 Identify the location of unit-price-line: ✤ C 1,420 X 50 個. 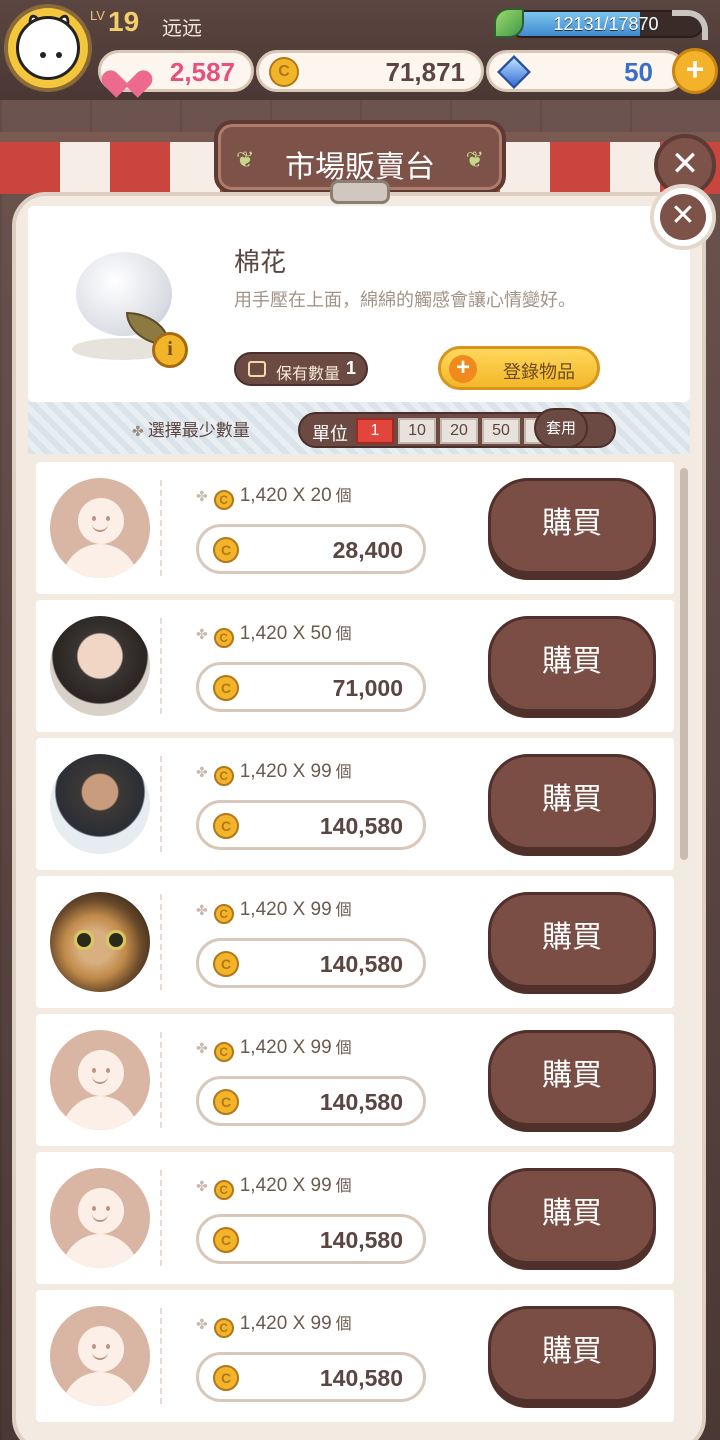
(274, 634).